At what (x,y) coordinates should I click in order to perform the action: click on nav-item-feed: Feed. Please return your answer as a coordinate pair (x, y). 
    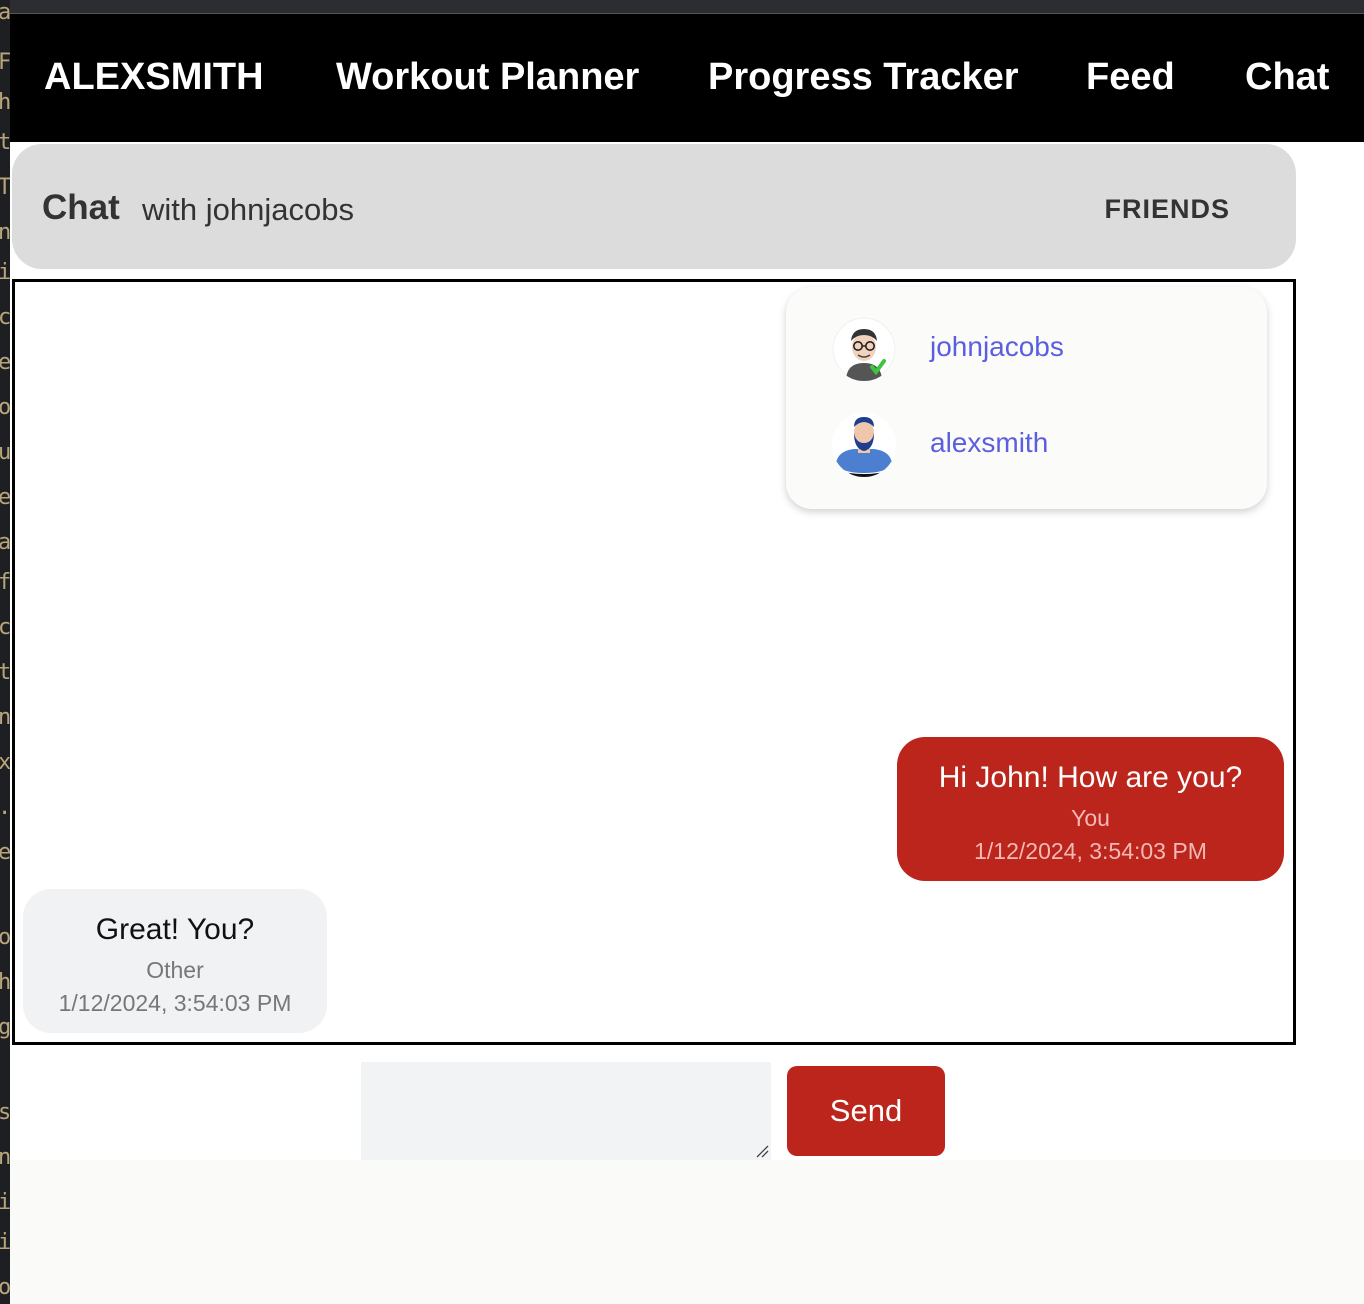
    Looking at the image, I should click on (1130, 77).